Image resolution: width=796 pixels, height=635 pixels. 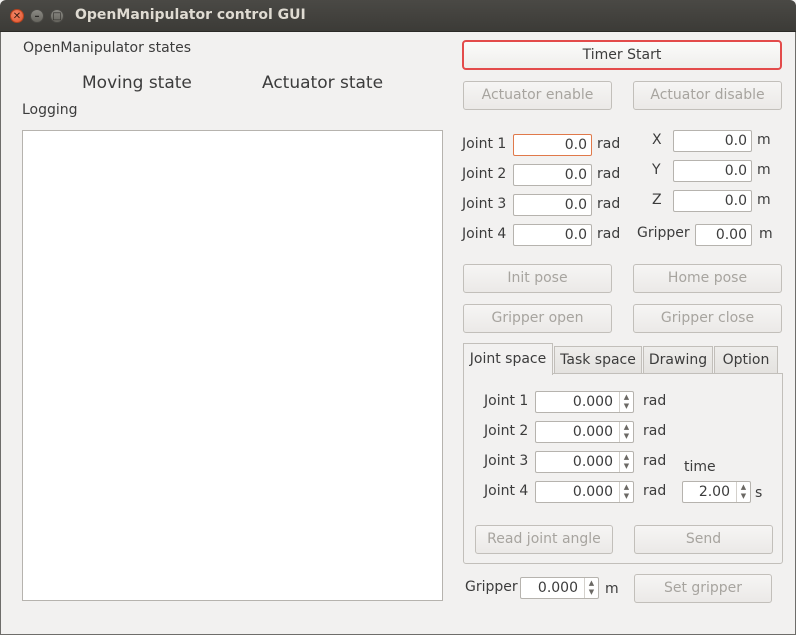 I want to click on timer-start-button: Timer Start, so click(x=622, y=55).